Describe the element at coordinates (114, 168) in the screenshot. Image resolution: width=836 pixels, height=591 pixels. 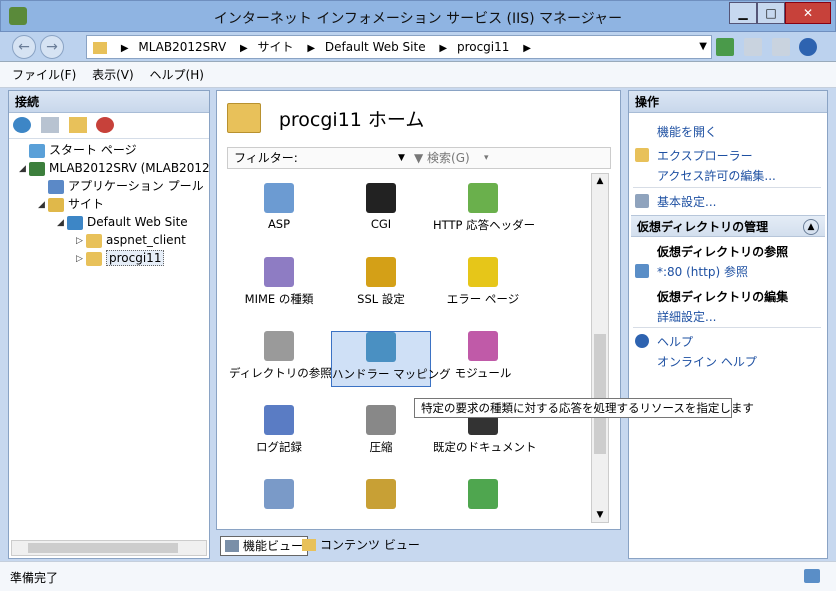
I see `tree-node: ◢ MLAB2012SRV (MLAB2012` at that location.